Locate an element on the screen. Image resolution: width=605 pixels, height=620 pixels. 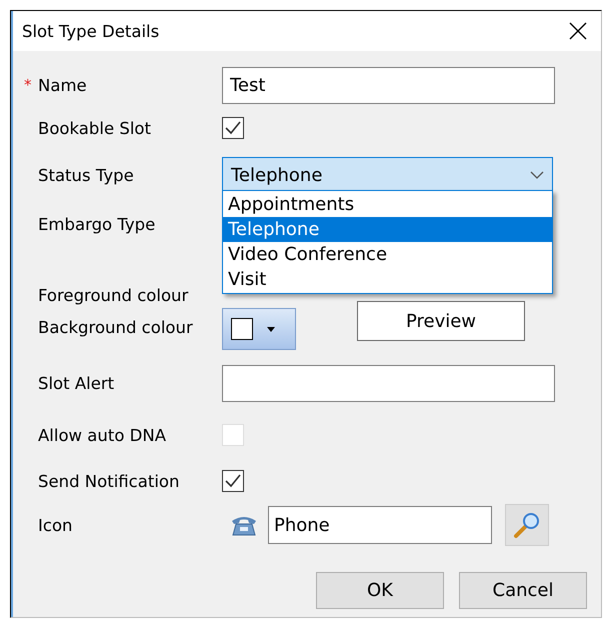
chevron-icon is located at coordinates (537, 175).